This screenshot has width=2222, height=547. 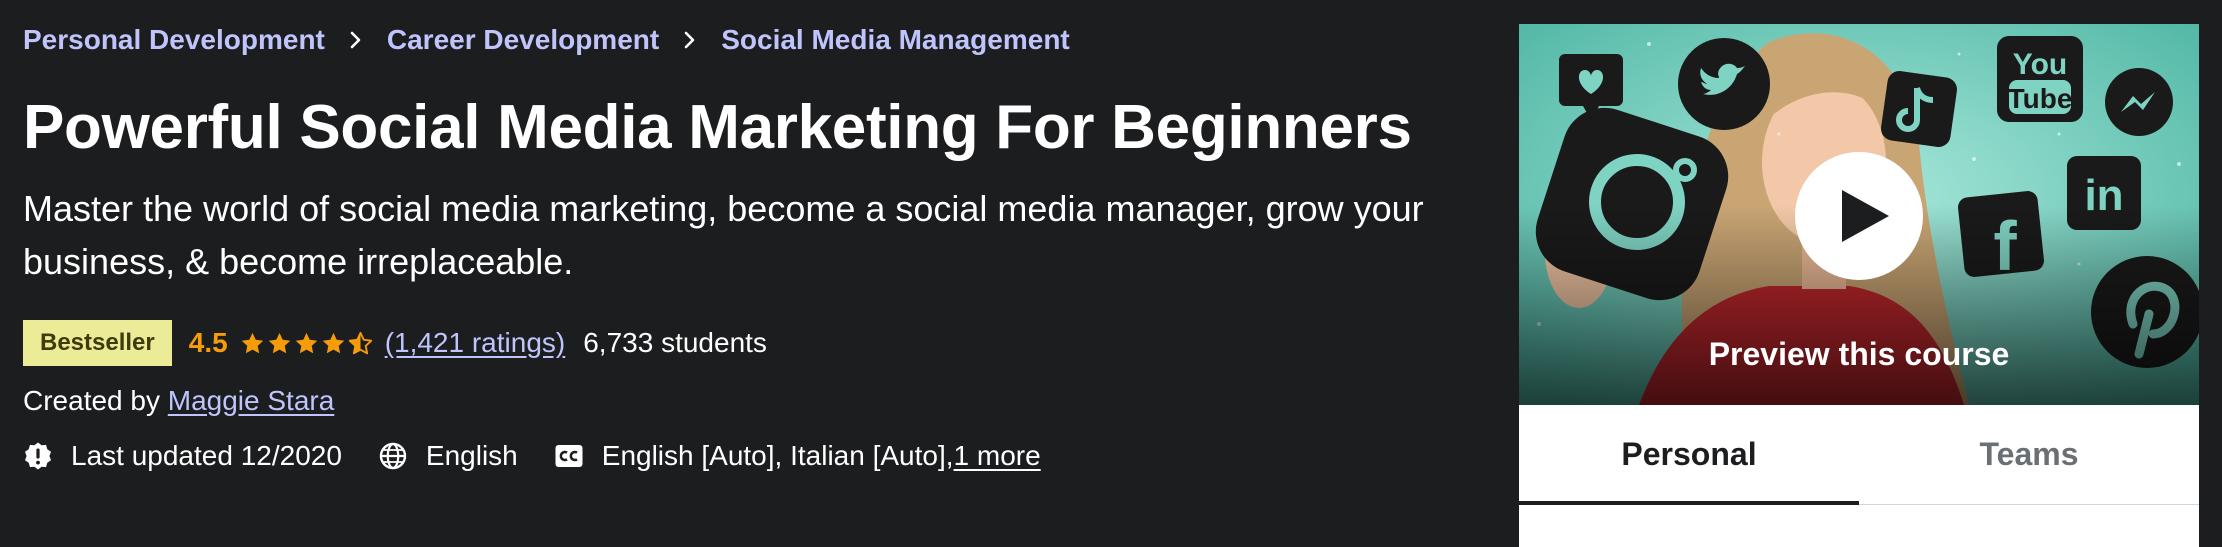 I want to click on svg-text: Tube, so click(x=2040, y=98).